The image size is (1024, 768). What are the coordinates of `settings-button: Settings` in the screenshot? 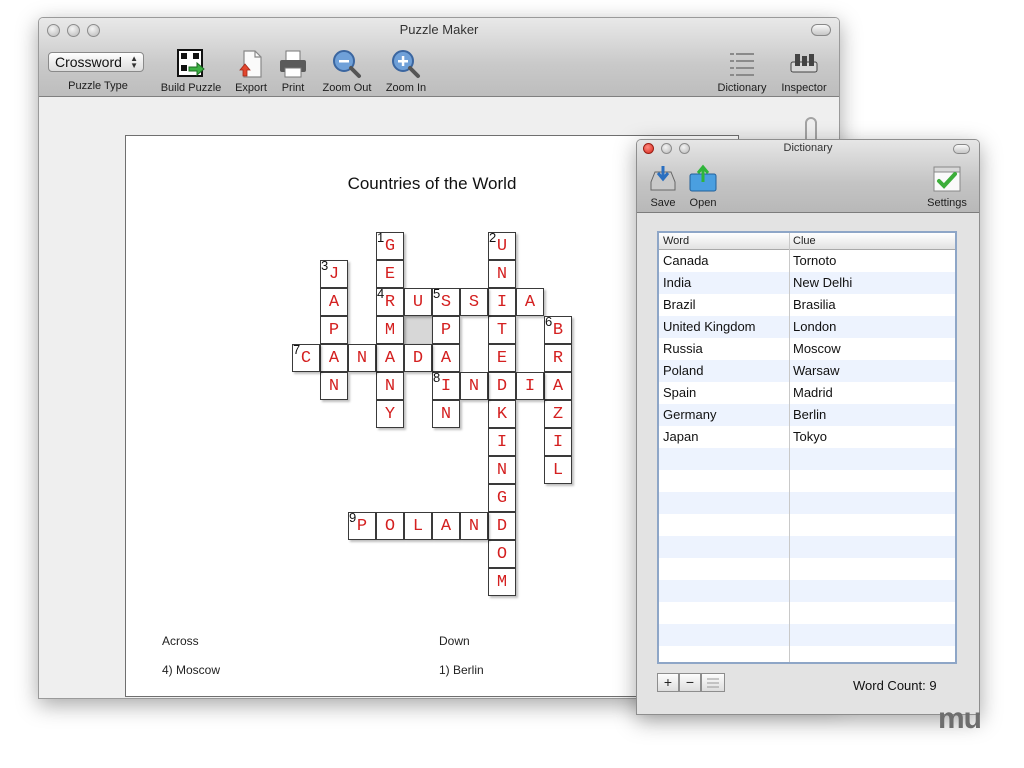 It's located at (947, 186).